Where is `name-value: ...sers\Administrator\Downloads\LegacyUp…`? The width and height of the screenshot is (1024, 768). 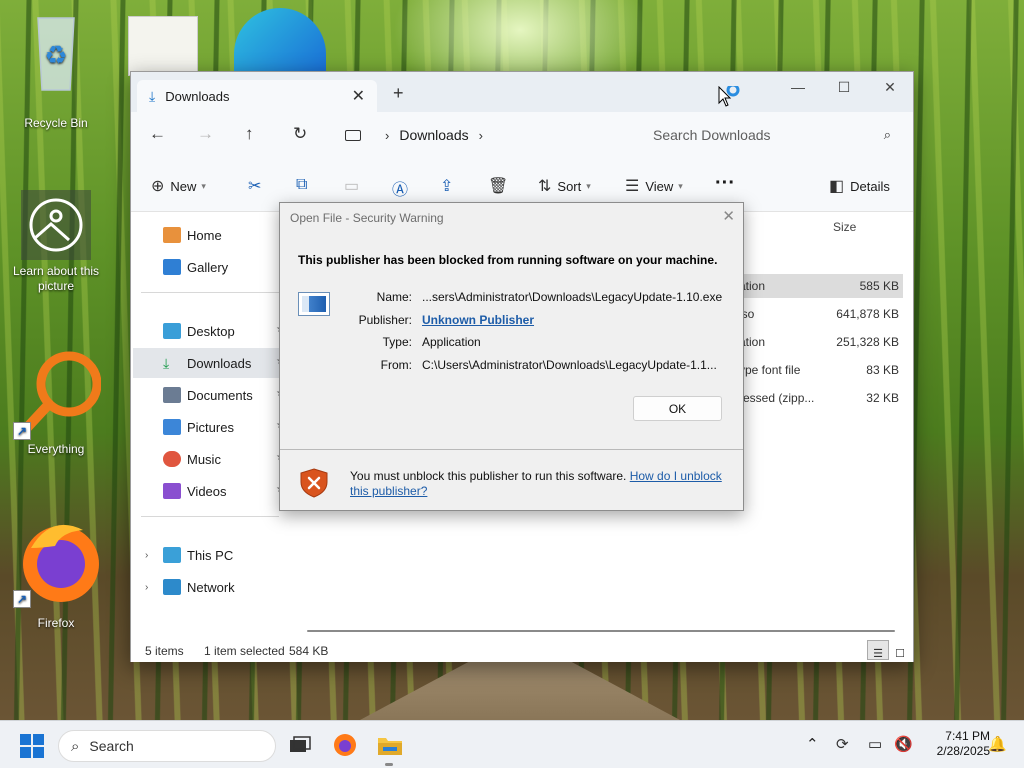 name-value: ...sers\Administrator\Downloads\LegacyUp… is located at coordinates (572, 297).